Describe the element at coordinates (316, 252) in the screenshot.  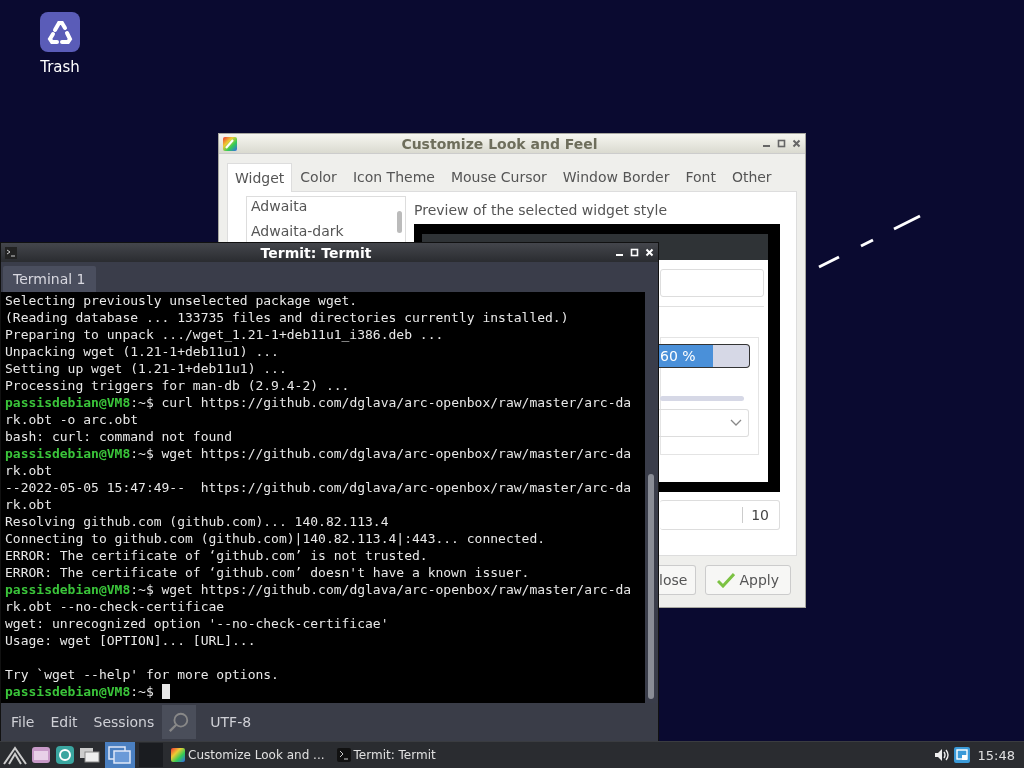
I see `window-title: Termit` at that location.